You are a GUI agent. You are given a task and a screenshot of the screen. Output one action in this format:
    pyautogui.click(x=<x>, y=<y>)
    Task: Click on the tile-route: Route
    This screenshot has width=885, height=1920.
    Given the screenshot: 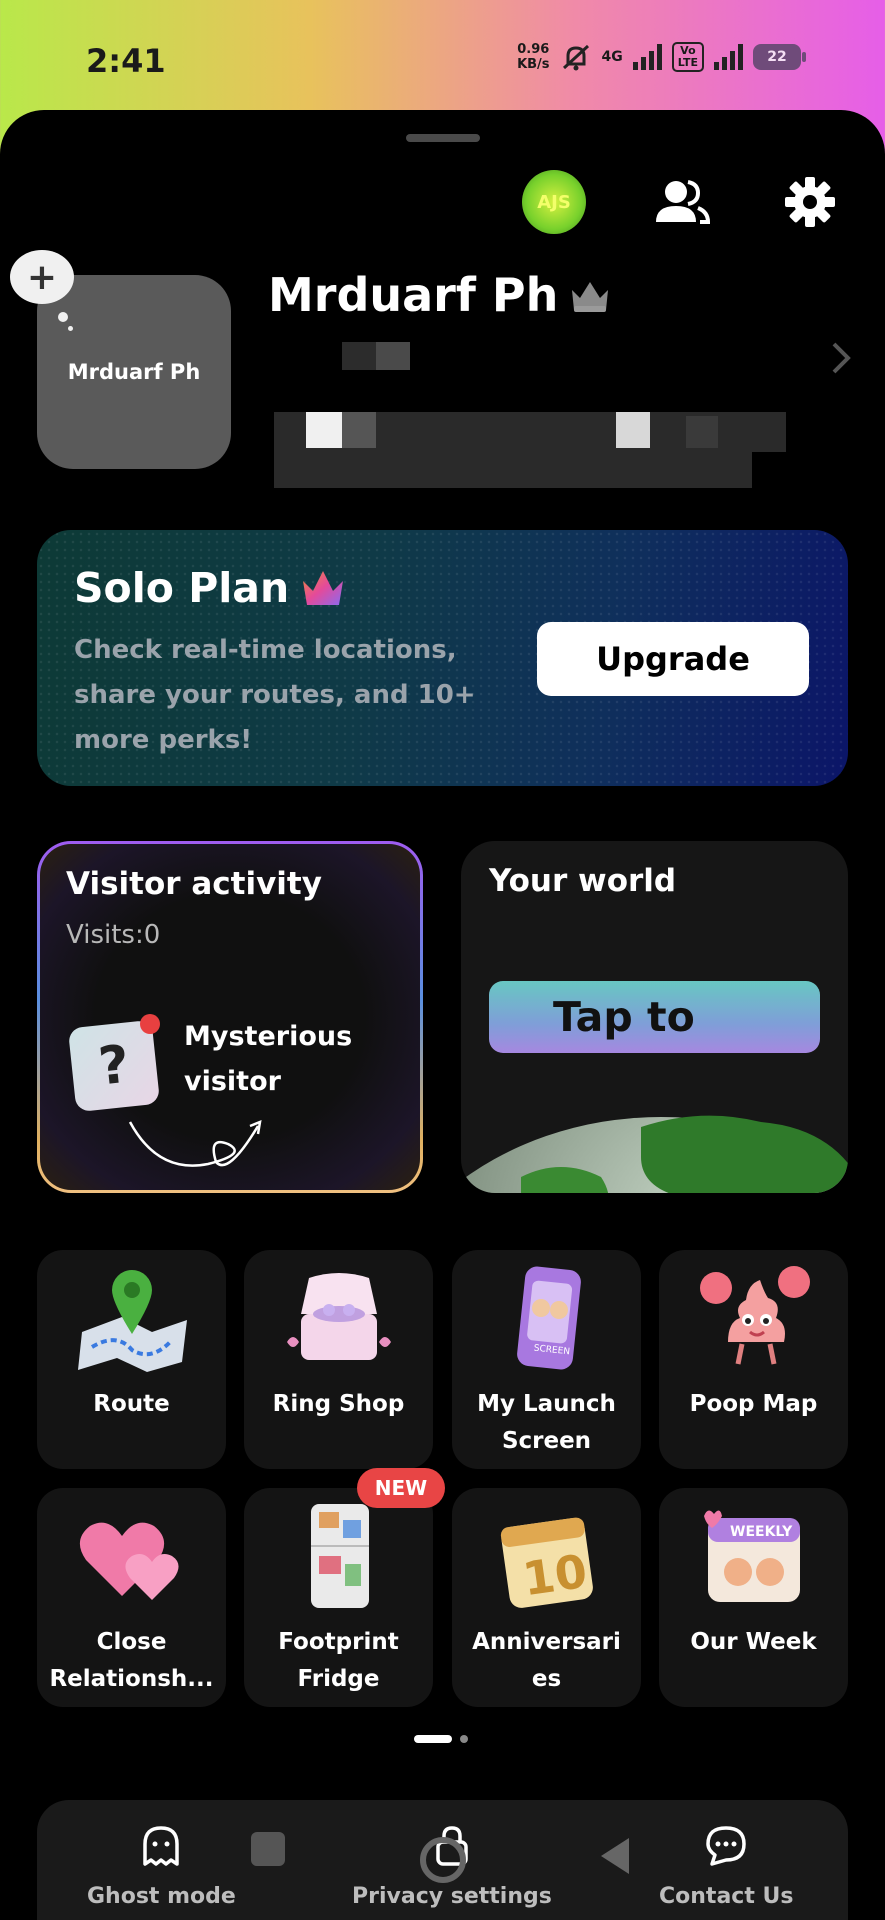 What is the action you would take?
    pyautogui.click(x=131, y=1359)
    